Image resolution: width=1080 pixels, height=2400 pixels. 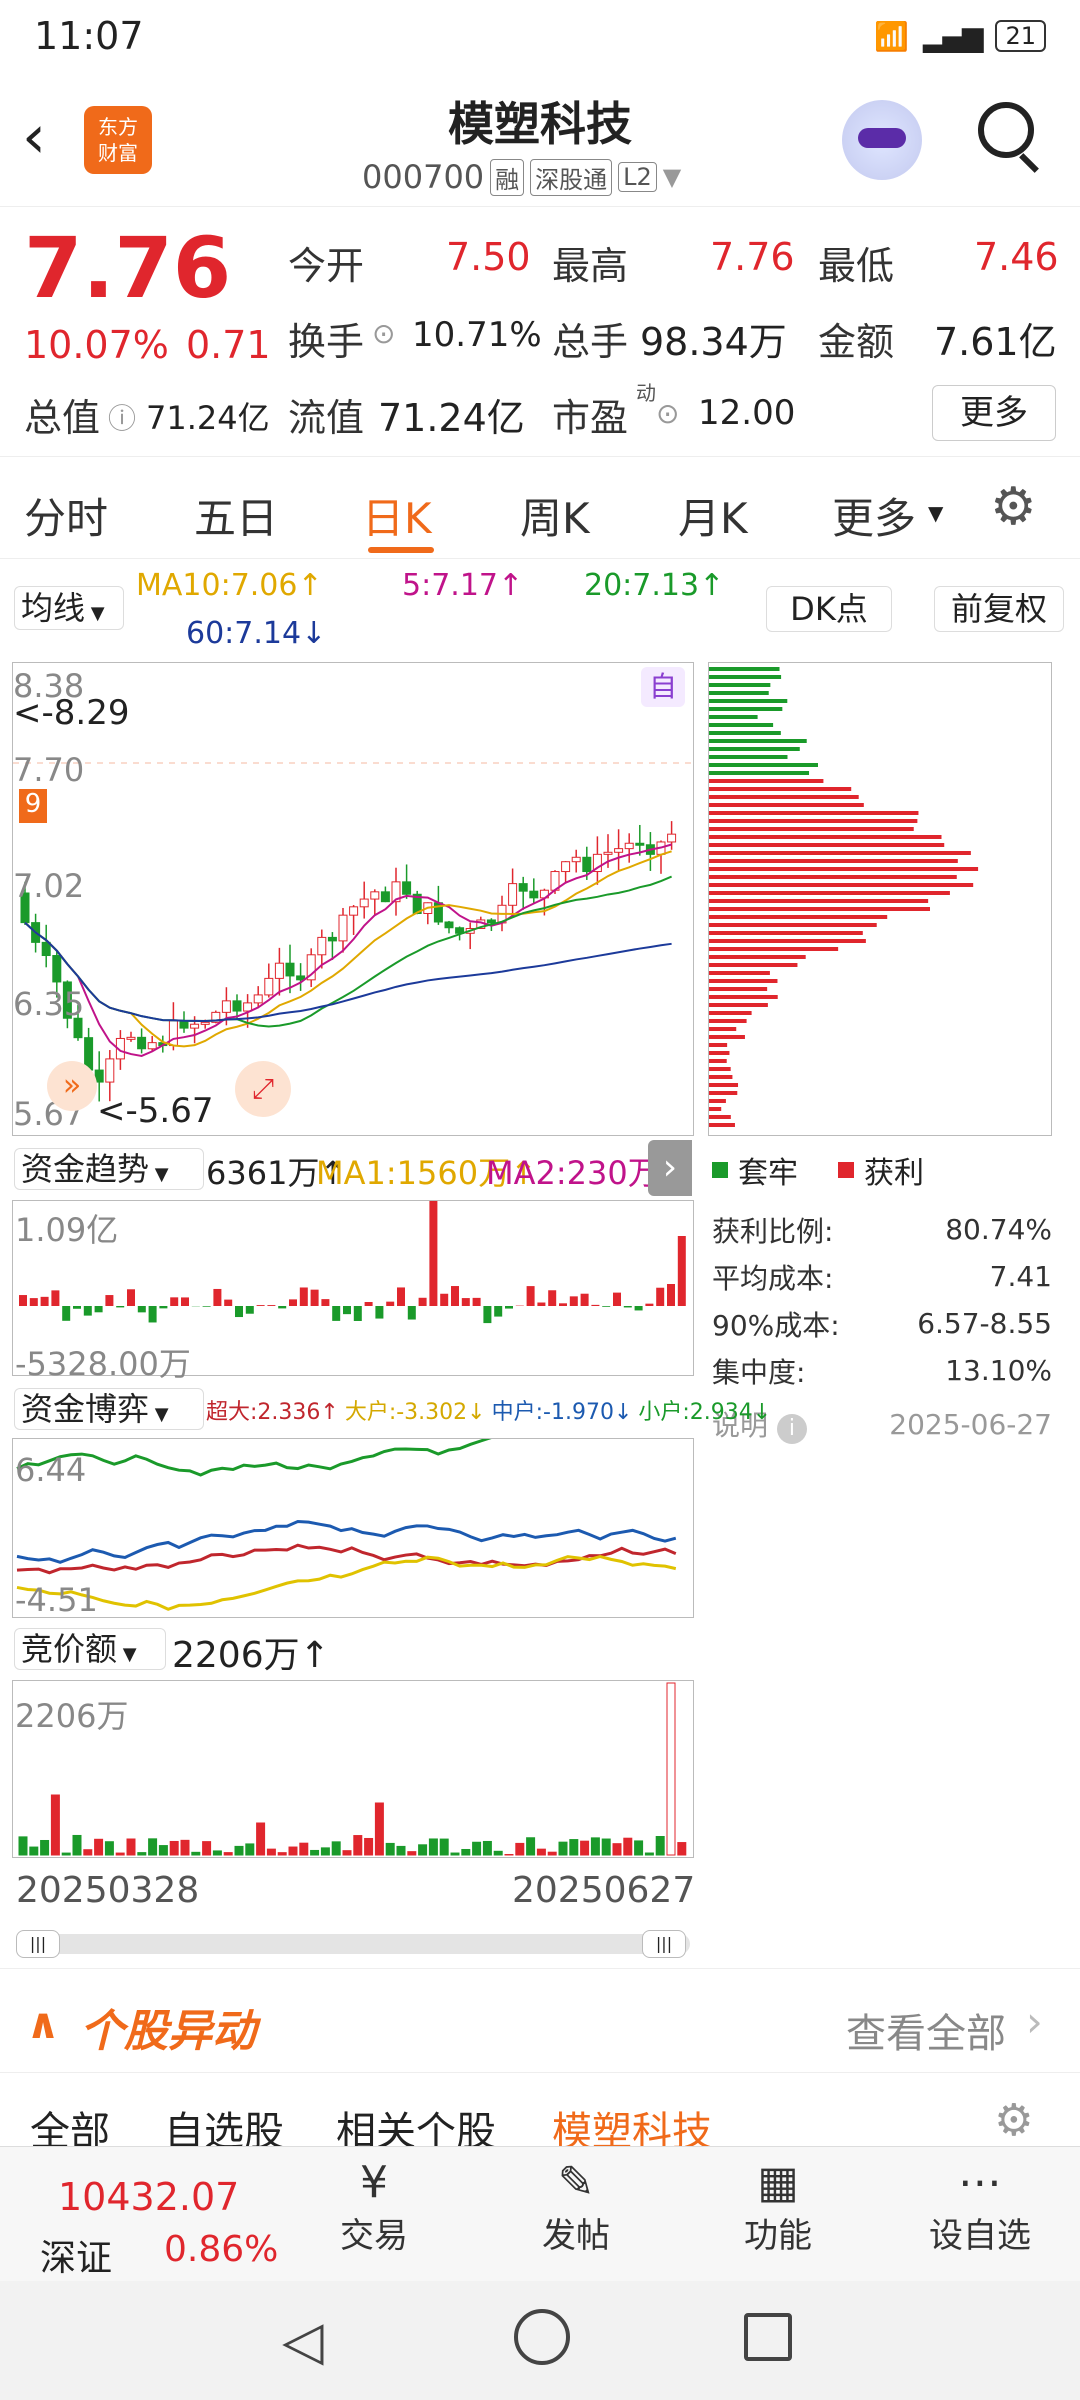 I want to click on index-ticker: 10432.07 深证 0.86%, so click(x=139, y=2214).